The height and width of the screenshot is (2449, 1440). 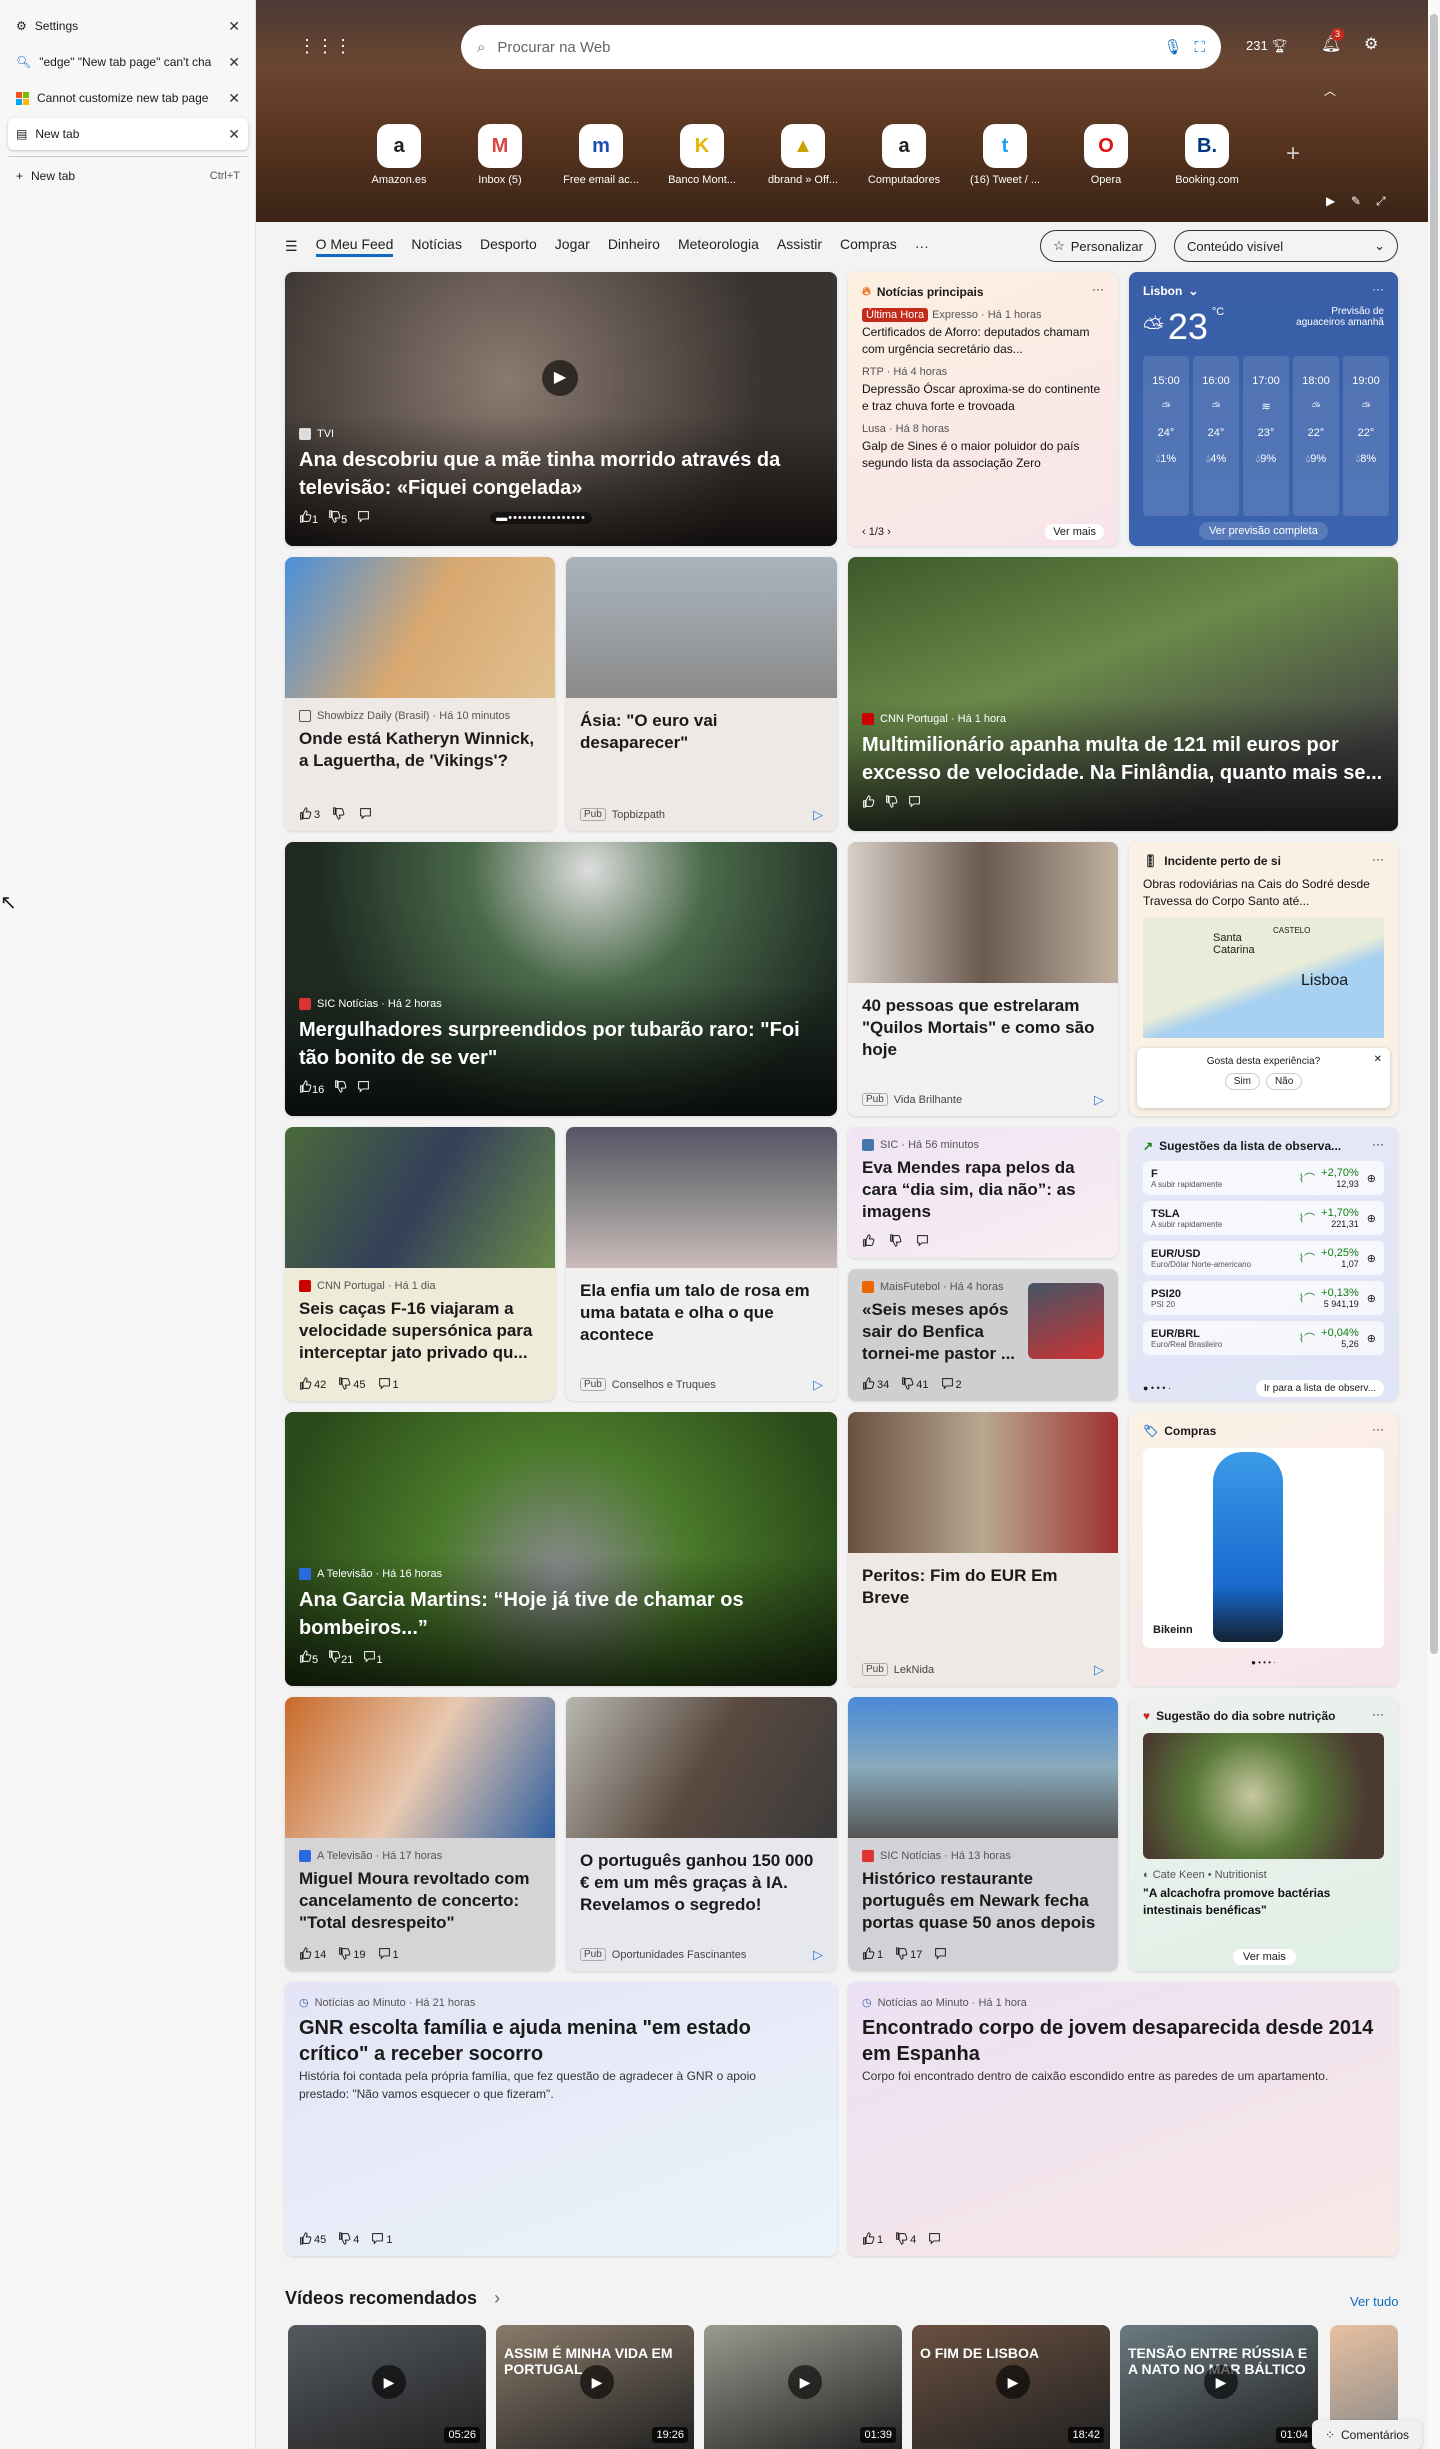 What do you see at coordinates (1371, 44) in the screenshot?
I see `settings-gear-icon: ⚙` at bounding box center [1371, 44].